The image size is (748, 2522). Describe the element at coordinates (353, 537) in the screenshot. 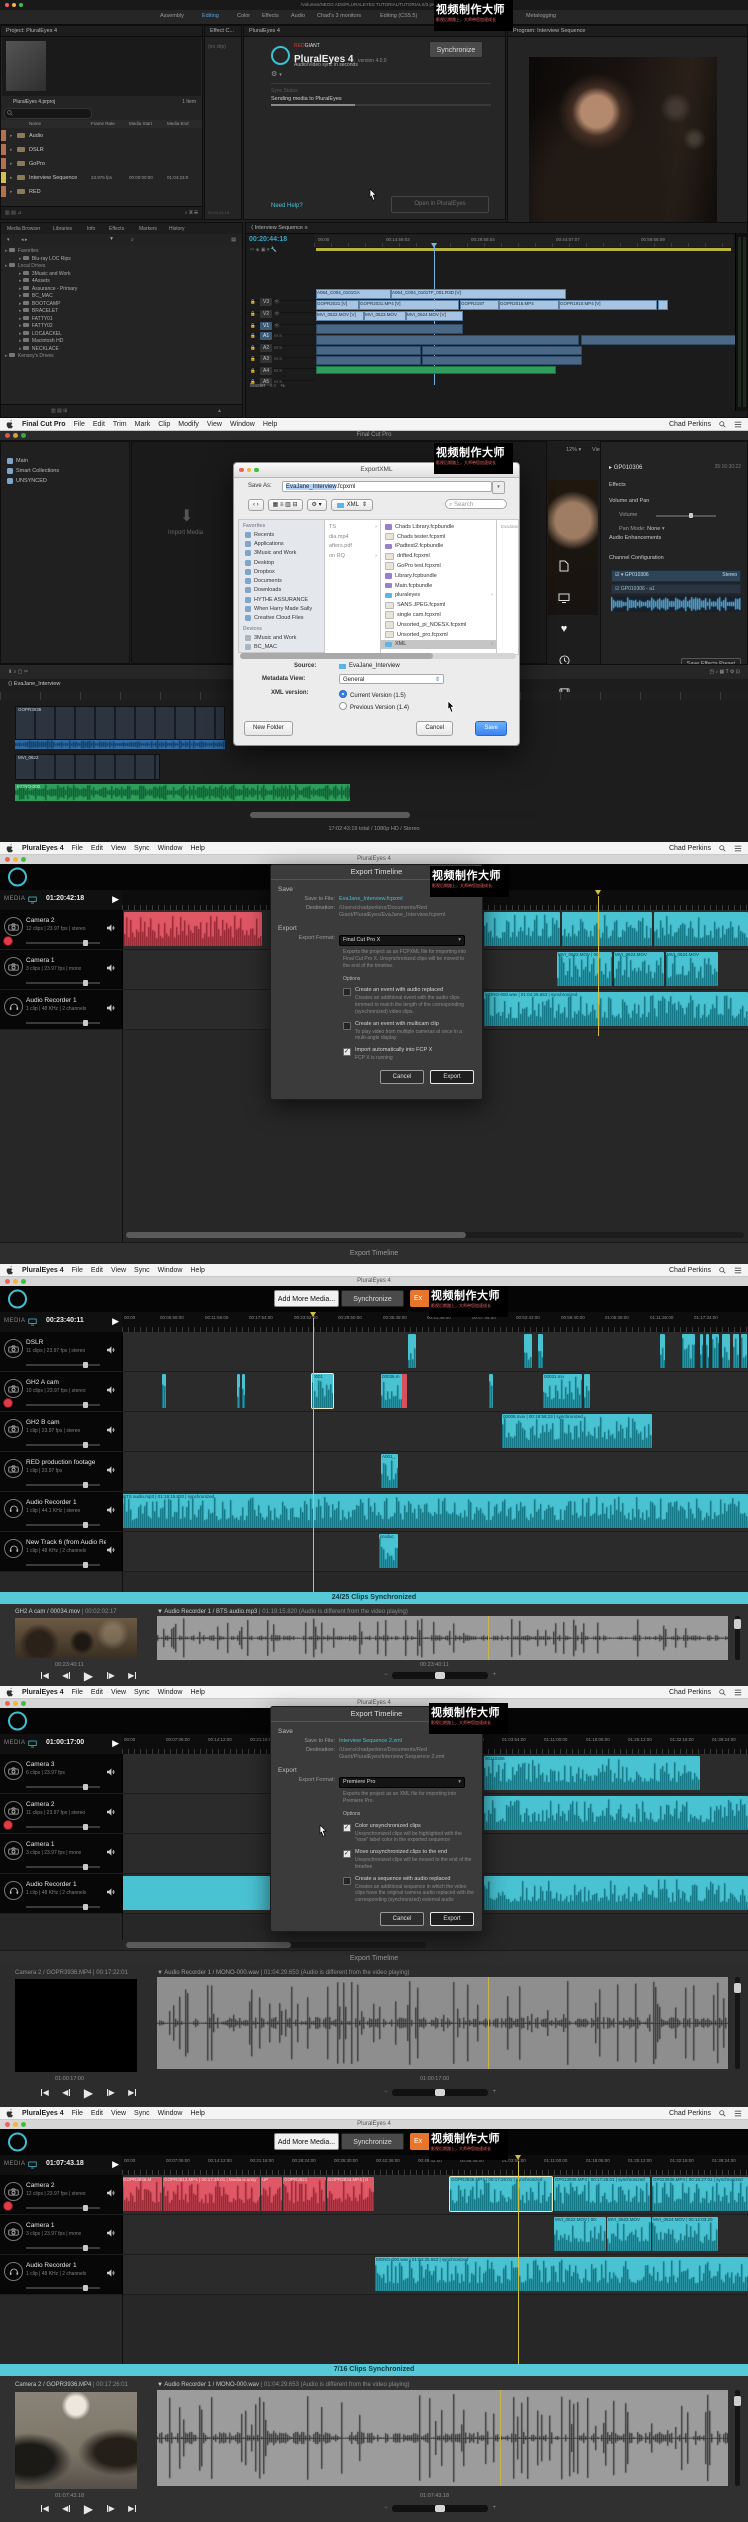

I see `file-item: dia.mp4` at that location.